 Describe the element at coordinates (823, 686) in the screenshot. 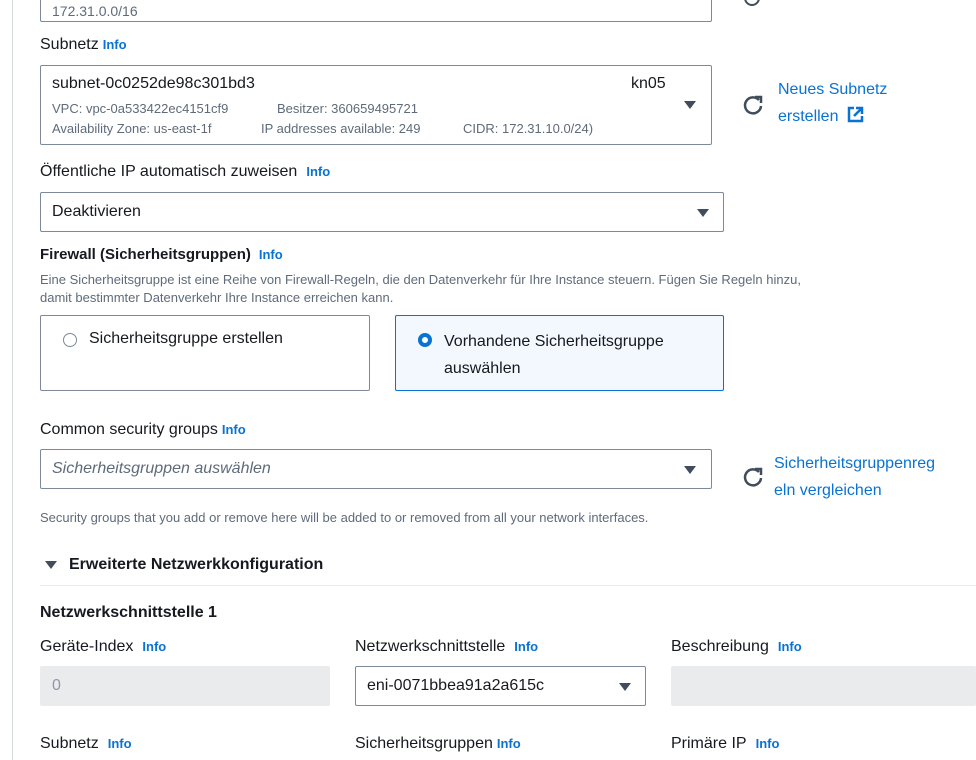

I see `description-input` at that location.